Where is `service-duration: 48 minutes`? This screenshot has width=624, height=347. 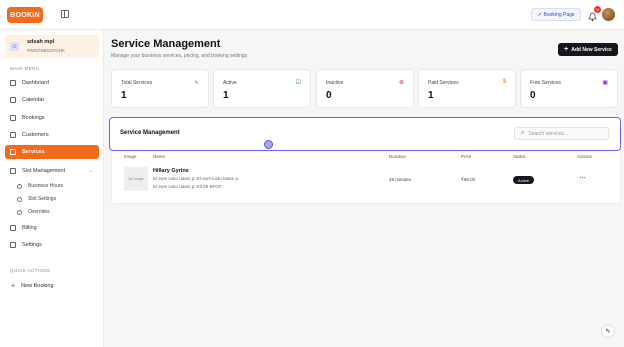
service-duration: 48 minutes is located at coordinates (400, 179).